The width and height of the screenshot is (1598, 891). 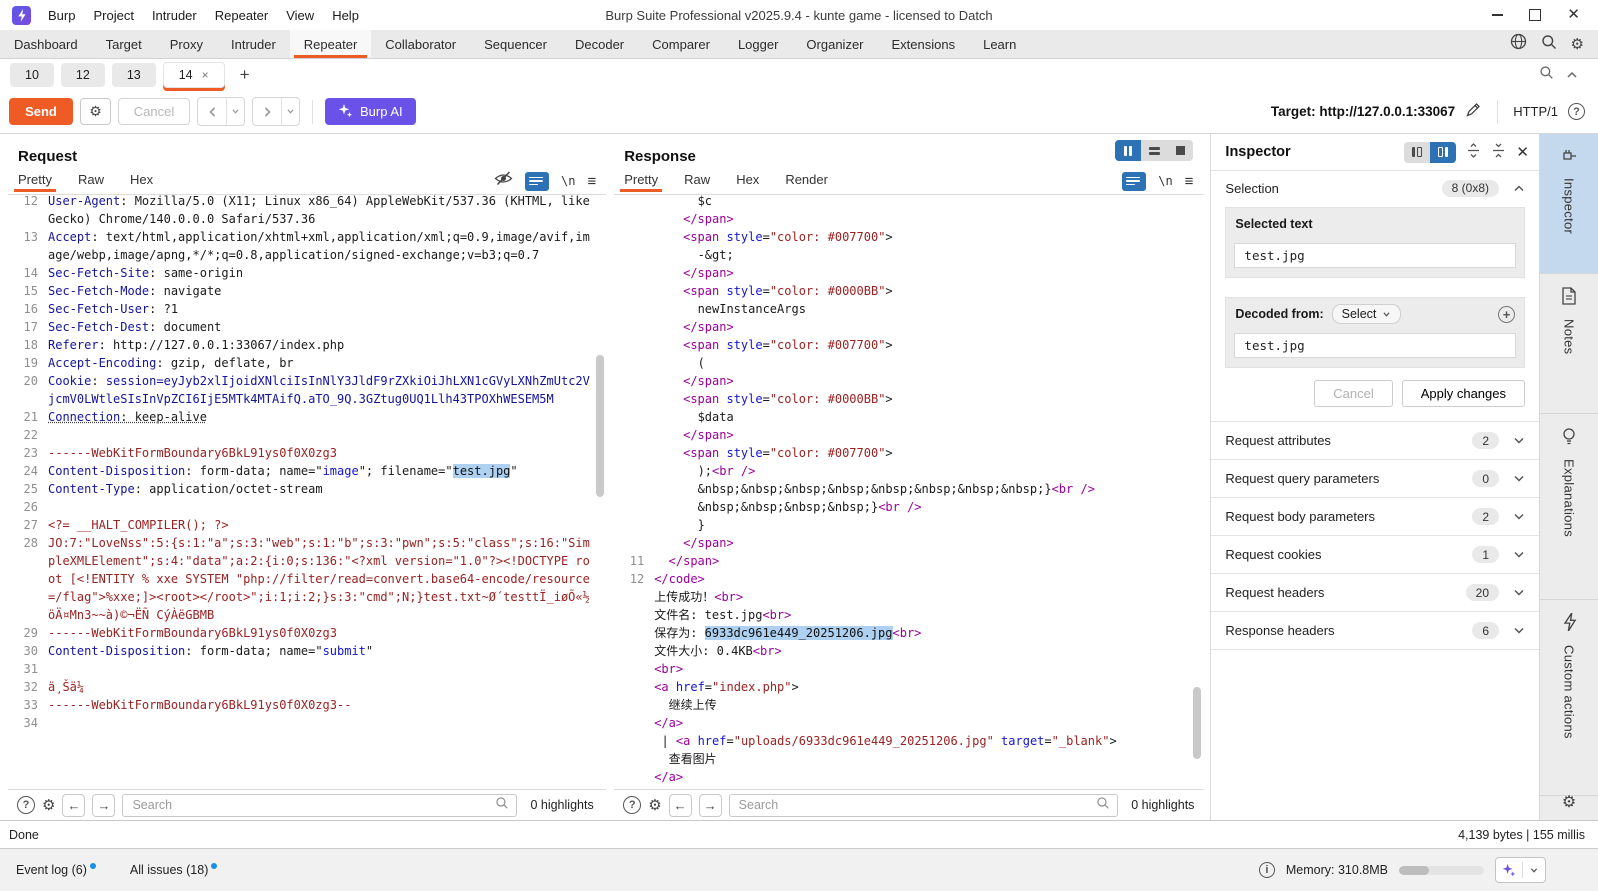 What do you see at coordinates (1473, 152) in the screenshot?
I see `expand-all-icon` at bounding box center [1473, 152].